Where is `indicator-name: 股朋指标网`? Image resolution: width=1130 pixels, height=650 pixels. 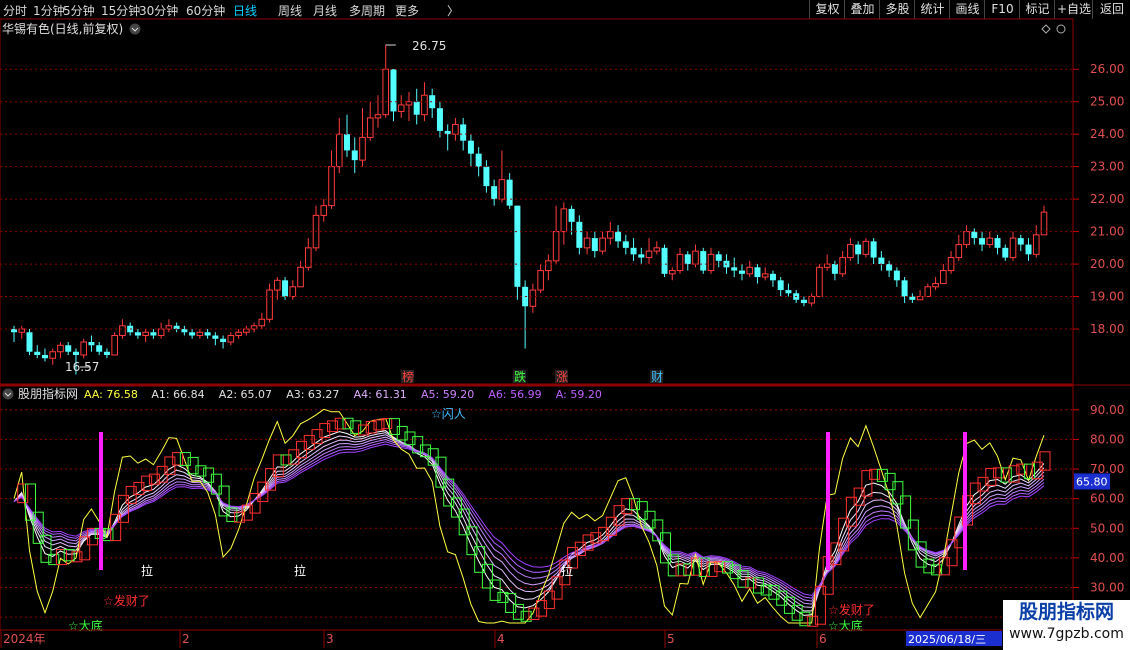 indicator-name: 股朋指标网 is located at coordinates (48, 393).